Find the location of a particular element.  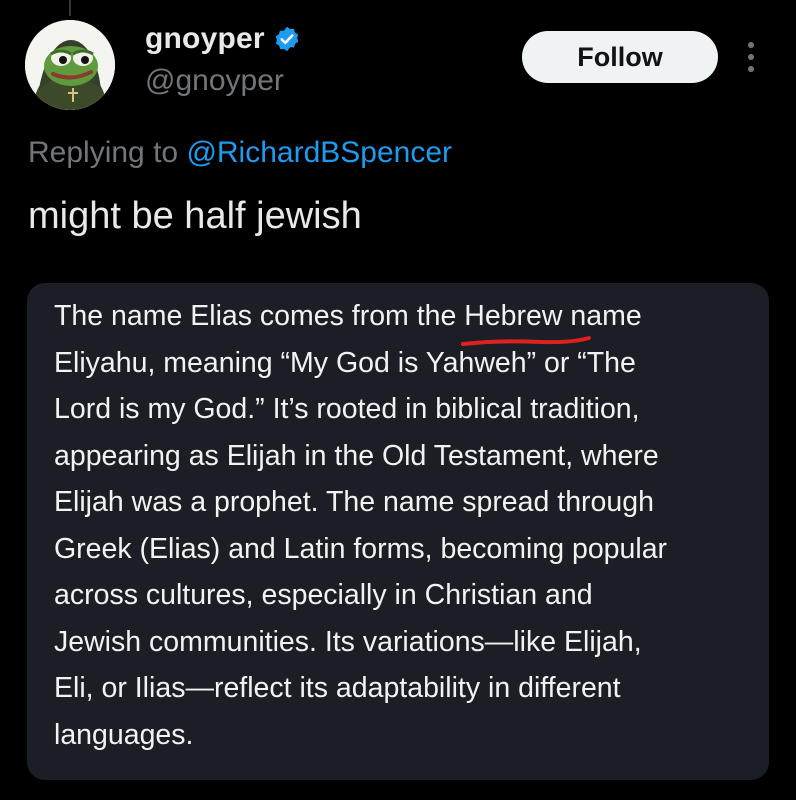

highlighted-word-text: Hebrew is located at coordinates (513, 316).